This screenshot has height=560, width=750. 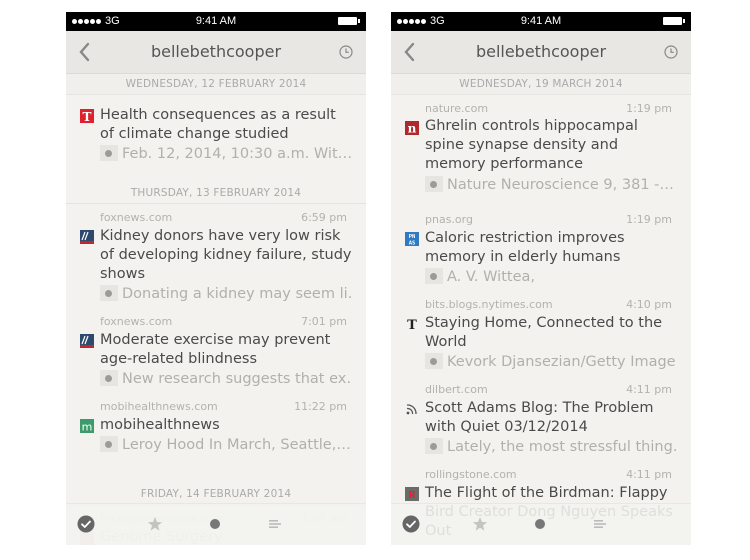 What do you see at coordinates (320, 406) in the screenshot?
I see `item-time: 11:22 pm` at bounding box center [320, 406].